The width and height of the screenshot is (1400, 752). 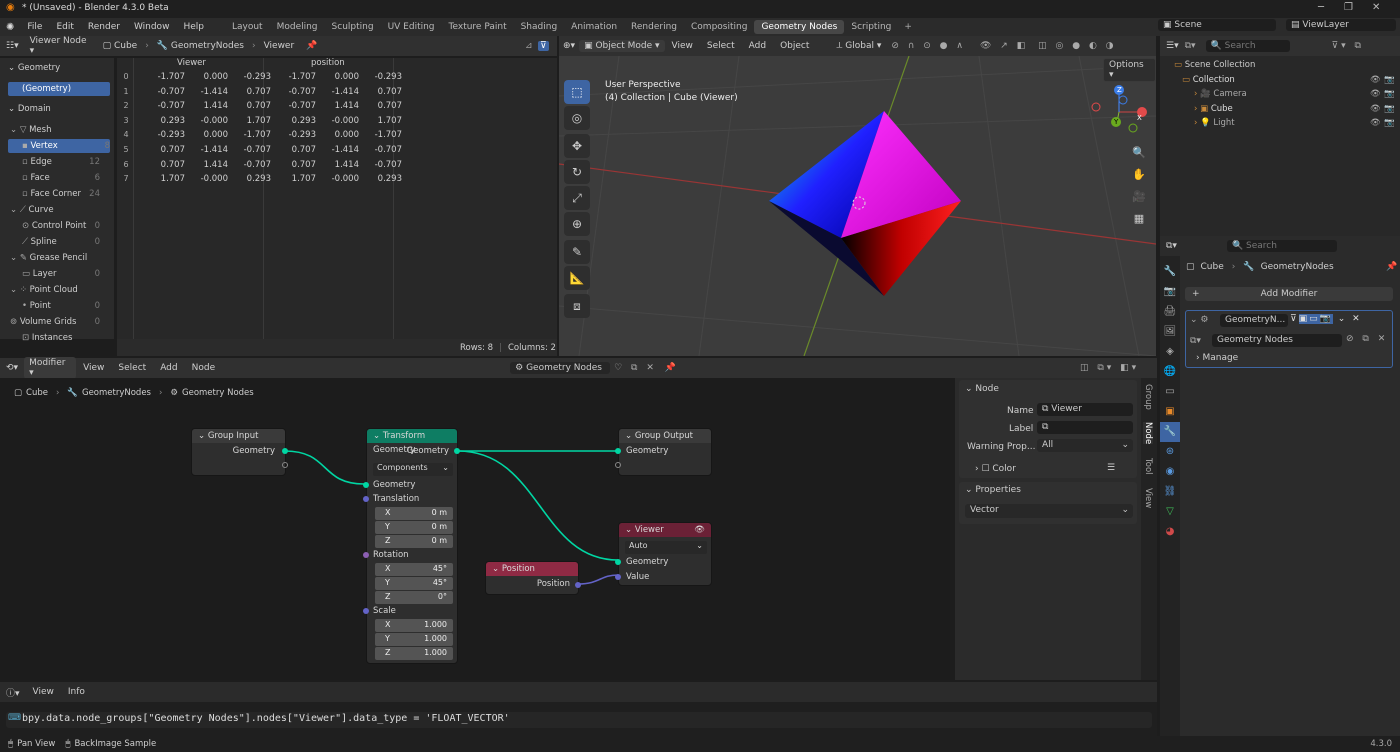 I want to click on constraints-tab-icon: ⛓, so click(x=1170, y=492).